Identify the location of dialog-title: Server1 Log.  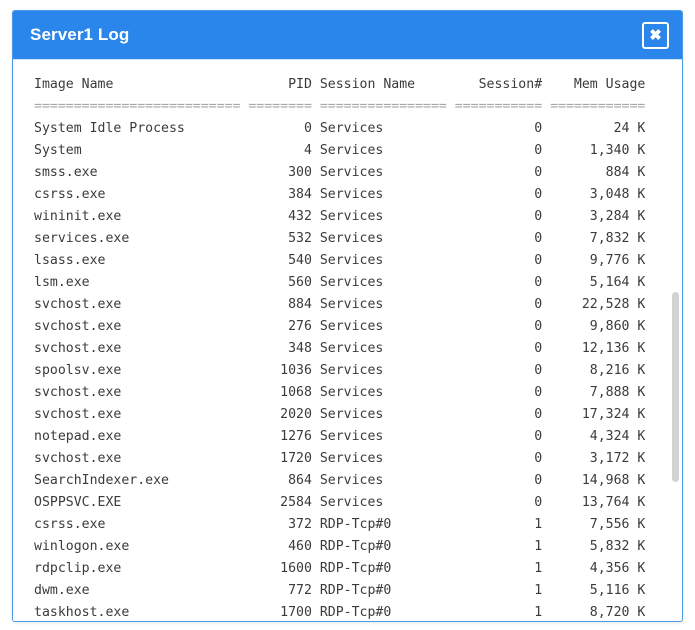
(80, 34).